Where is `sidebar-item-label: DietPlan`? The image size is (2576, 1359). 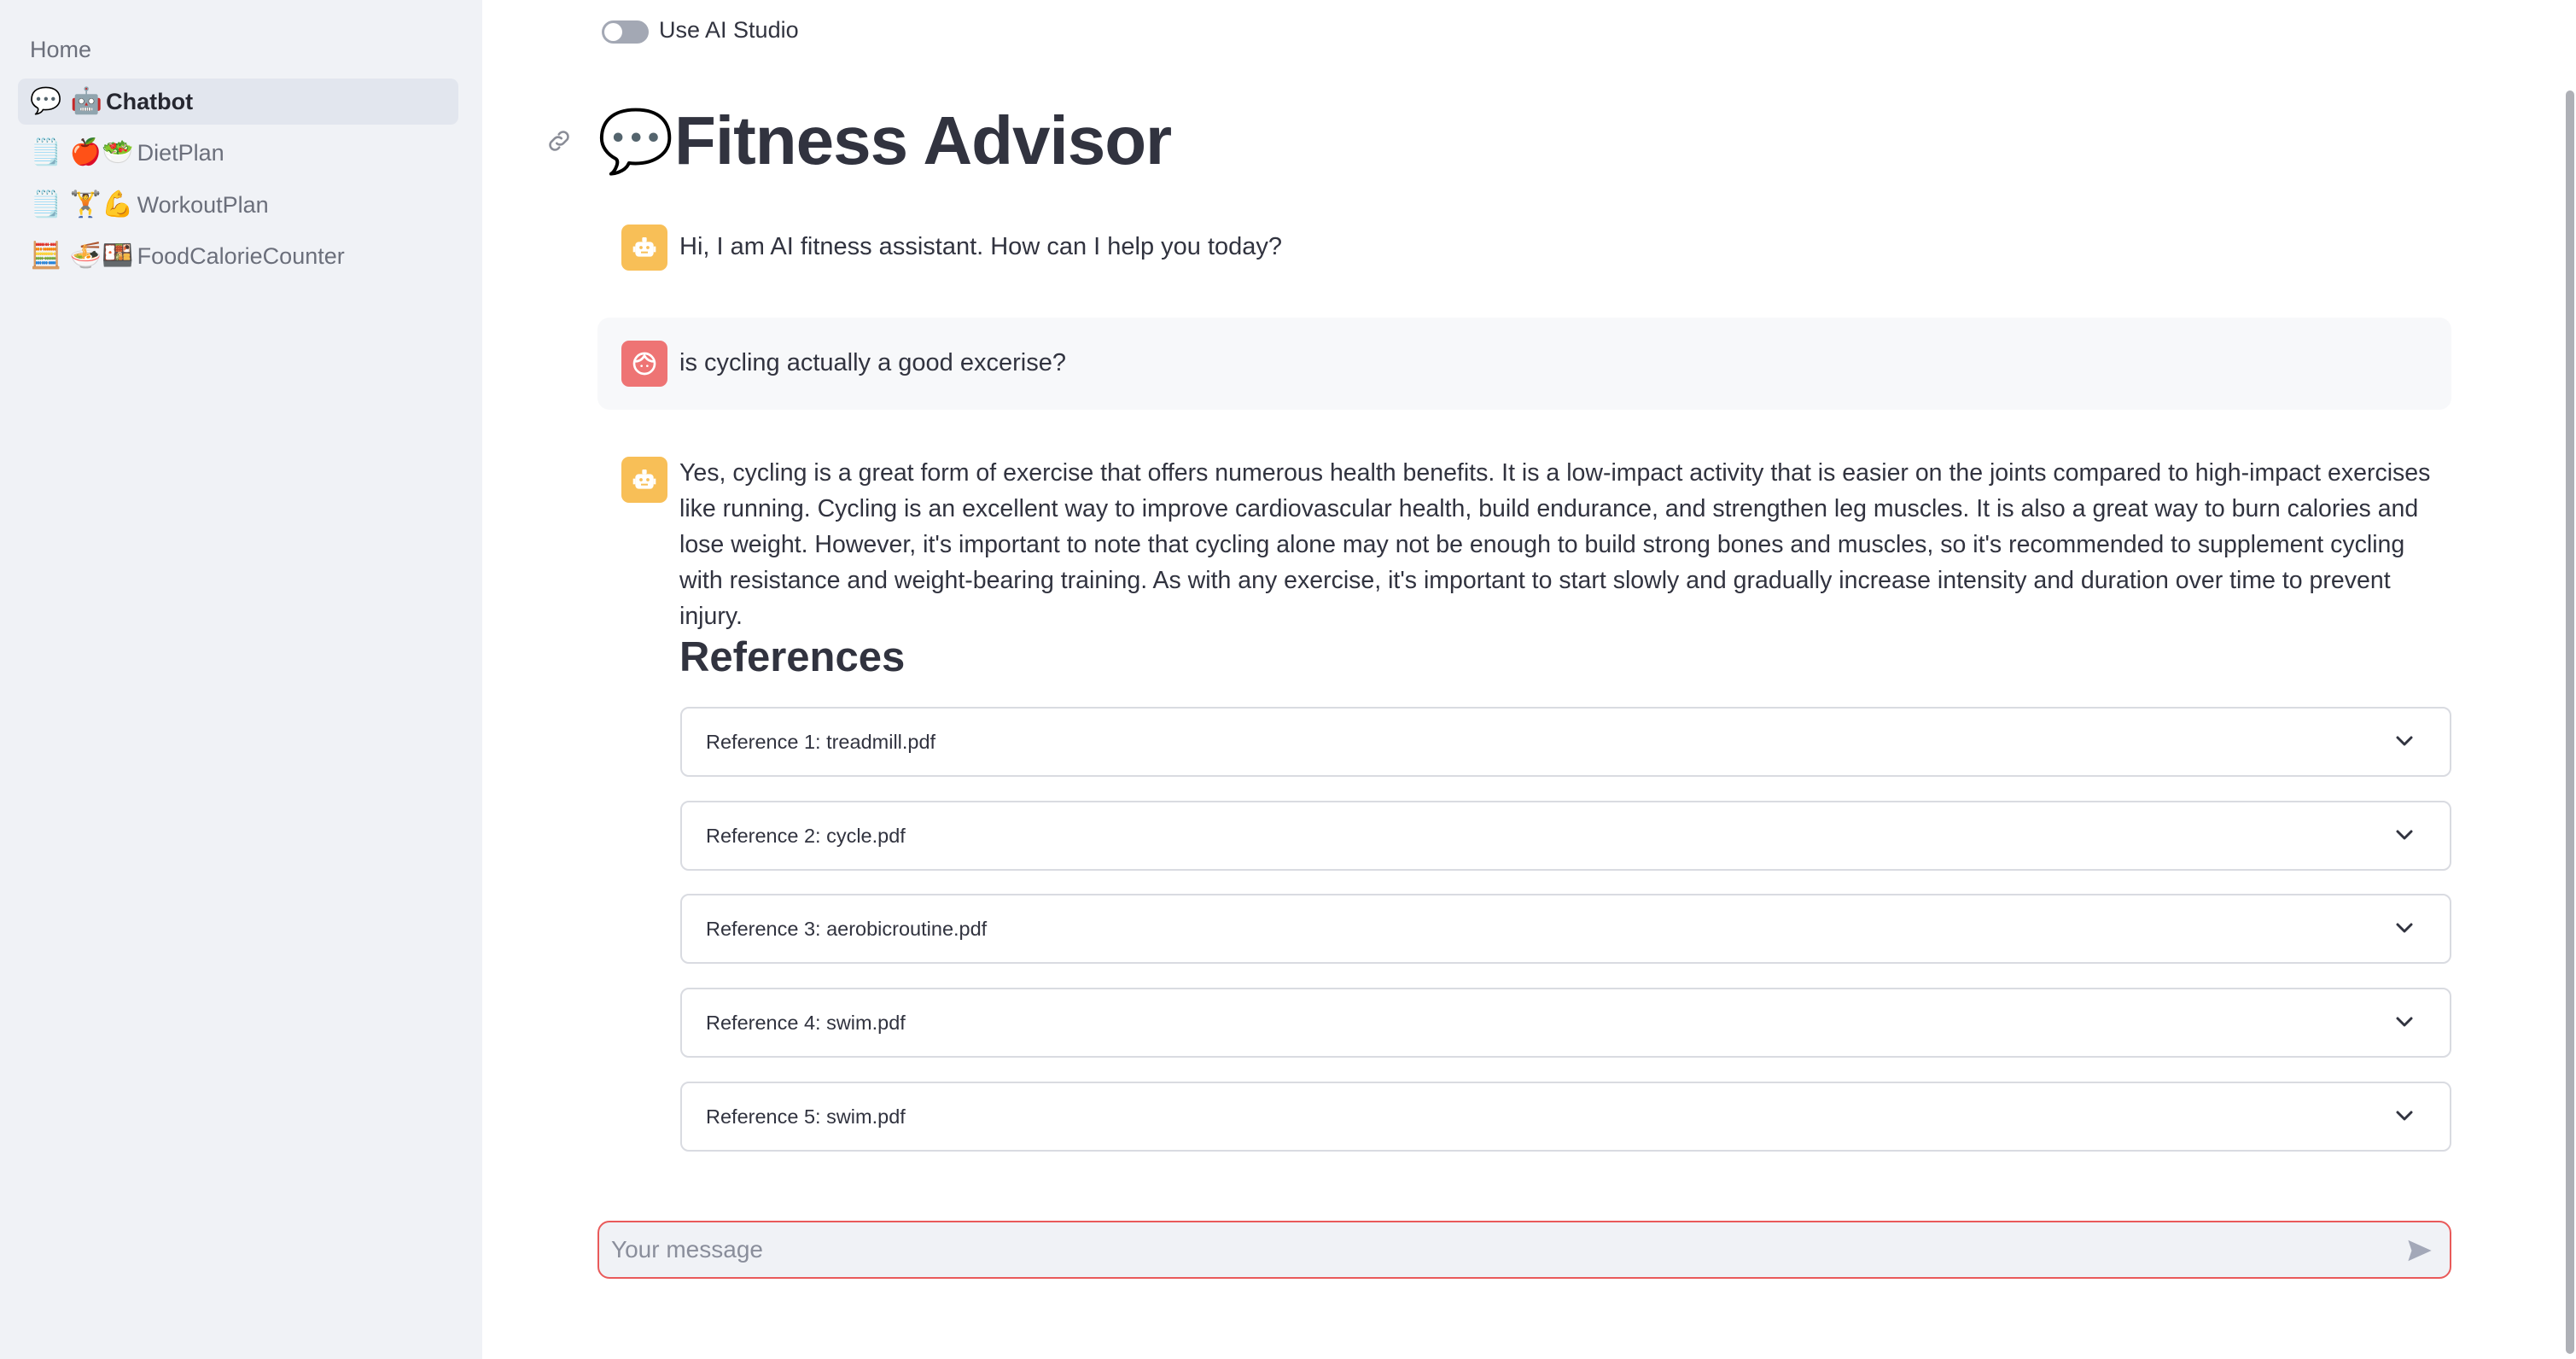 sidebar-item-label: DietPlan is located at coordinates (180, 153).